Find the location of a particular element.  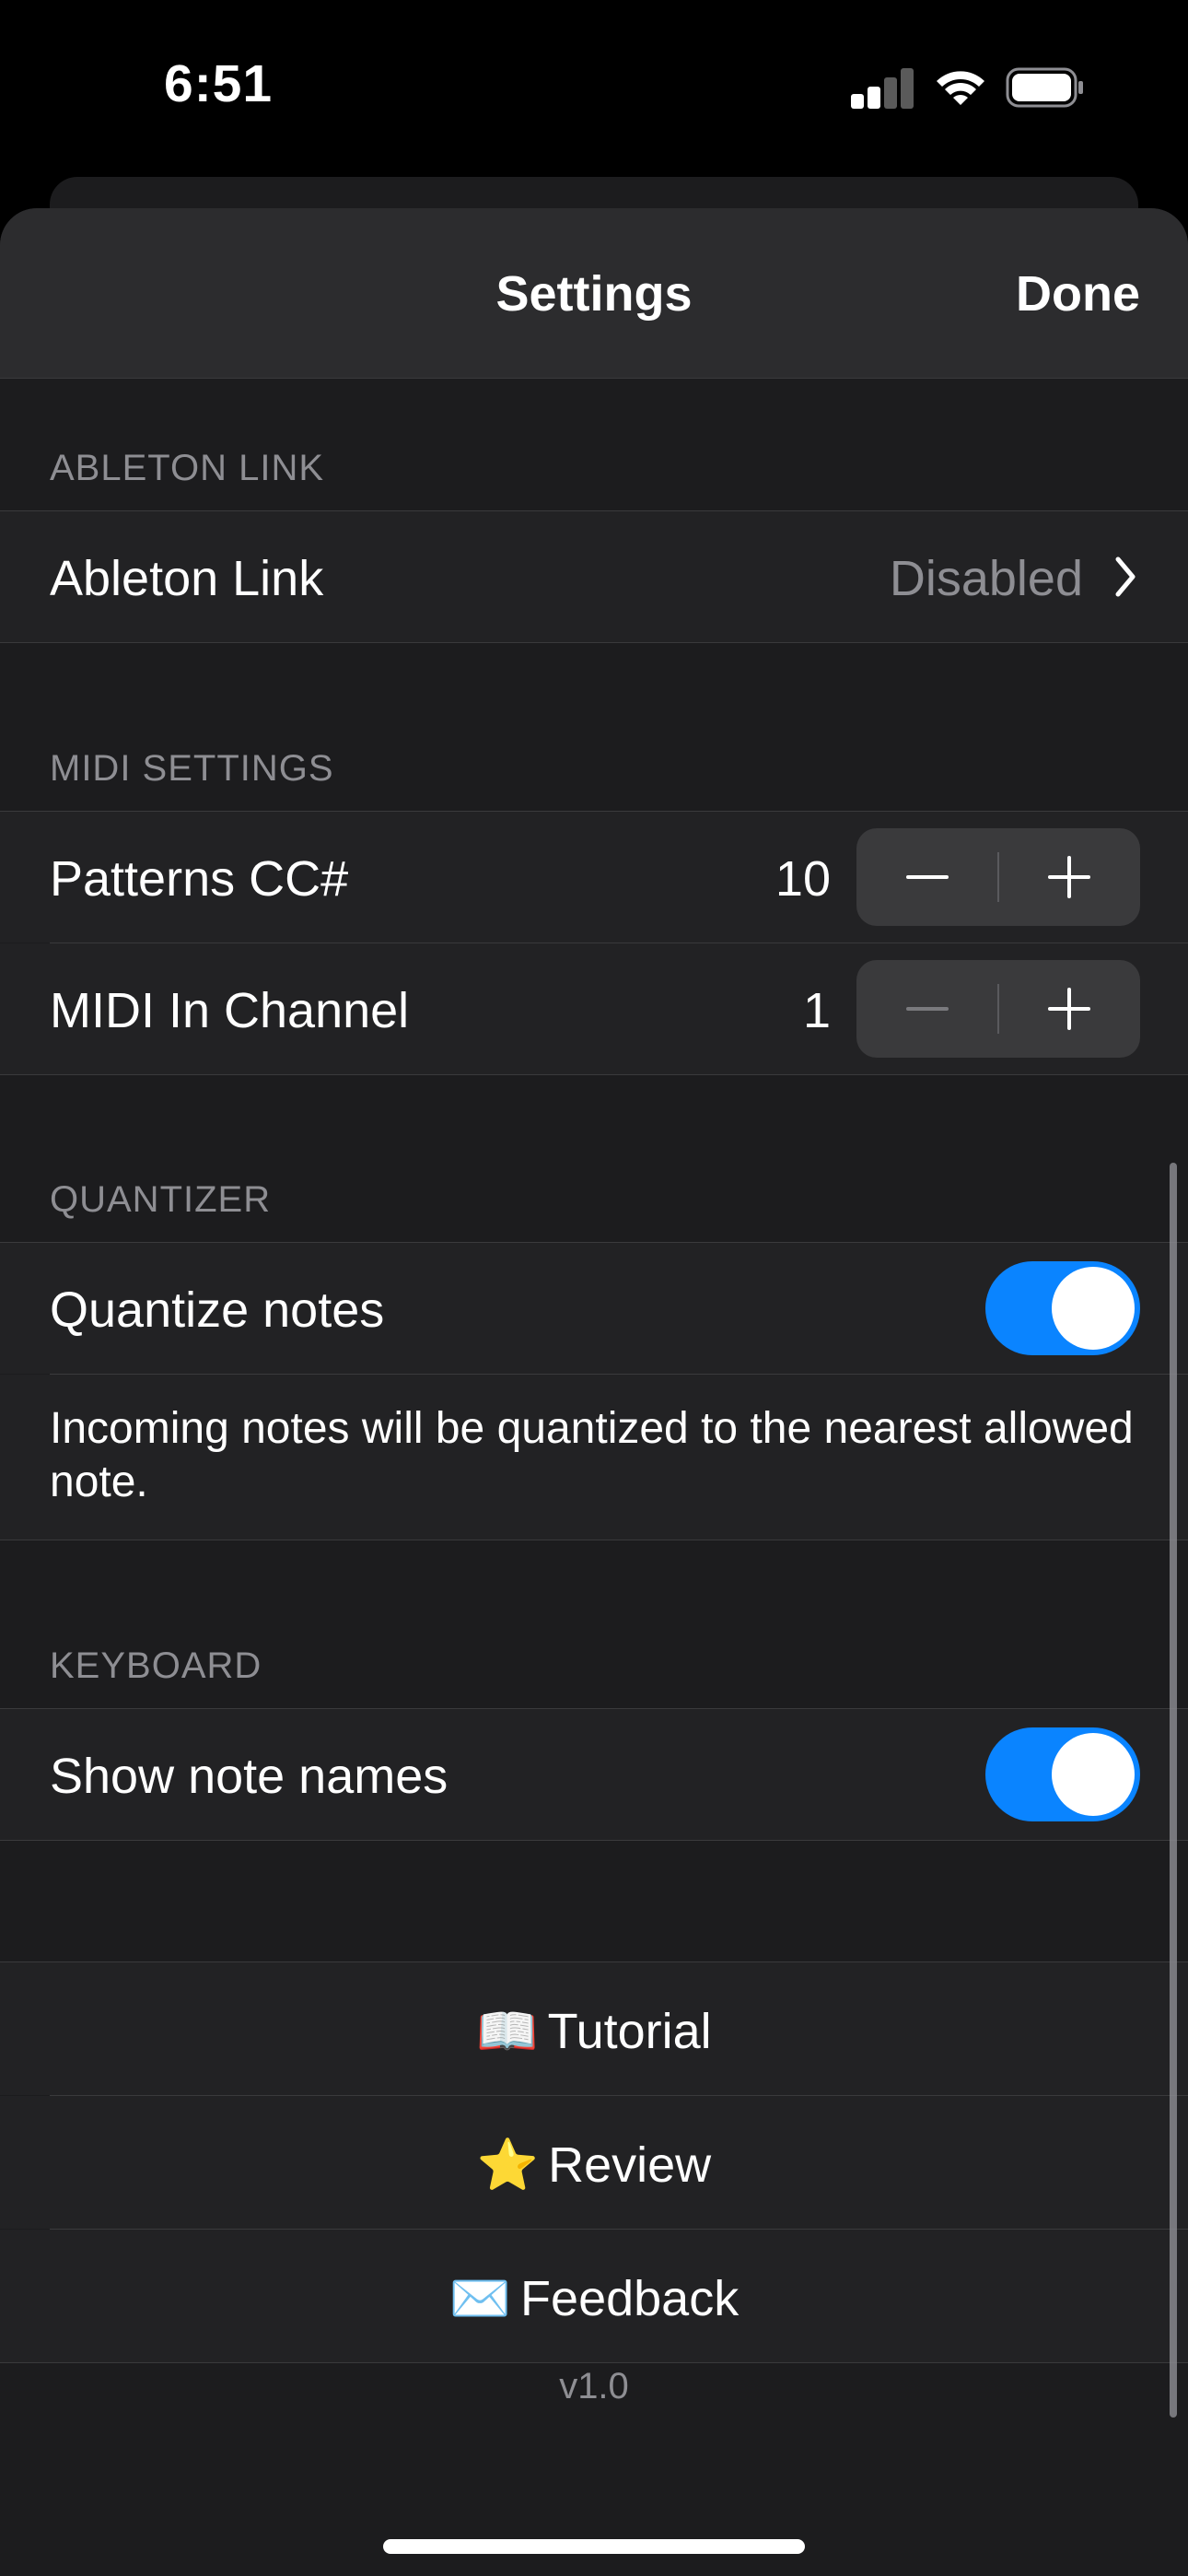

midi-in-channel-label: MIDI In Channel is located at coordinates (230, 1011).